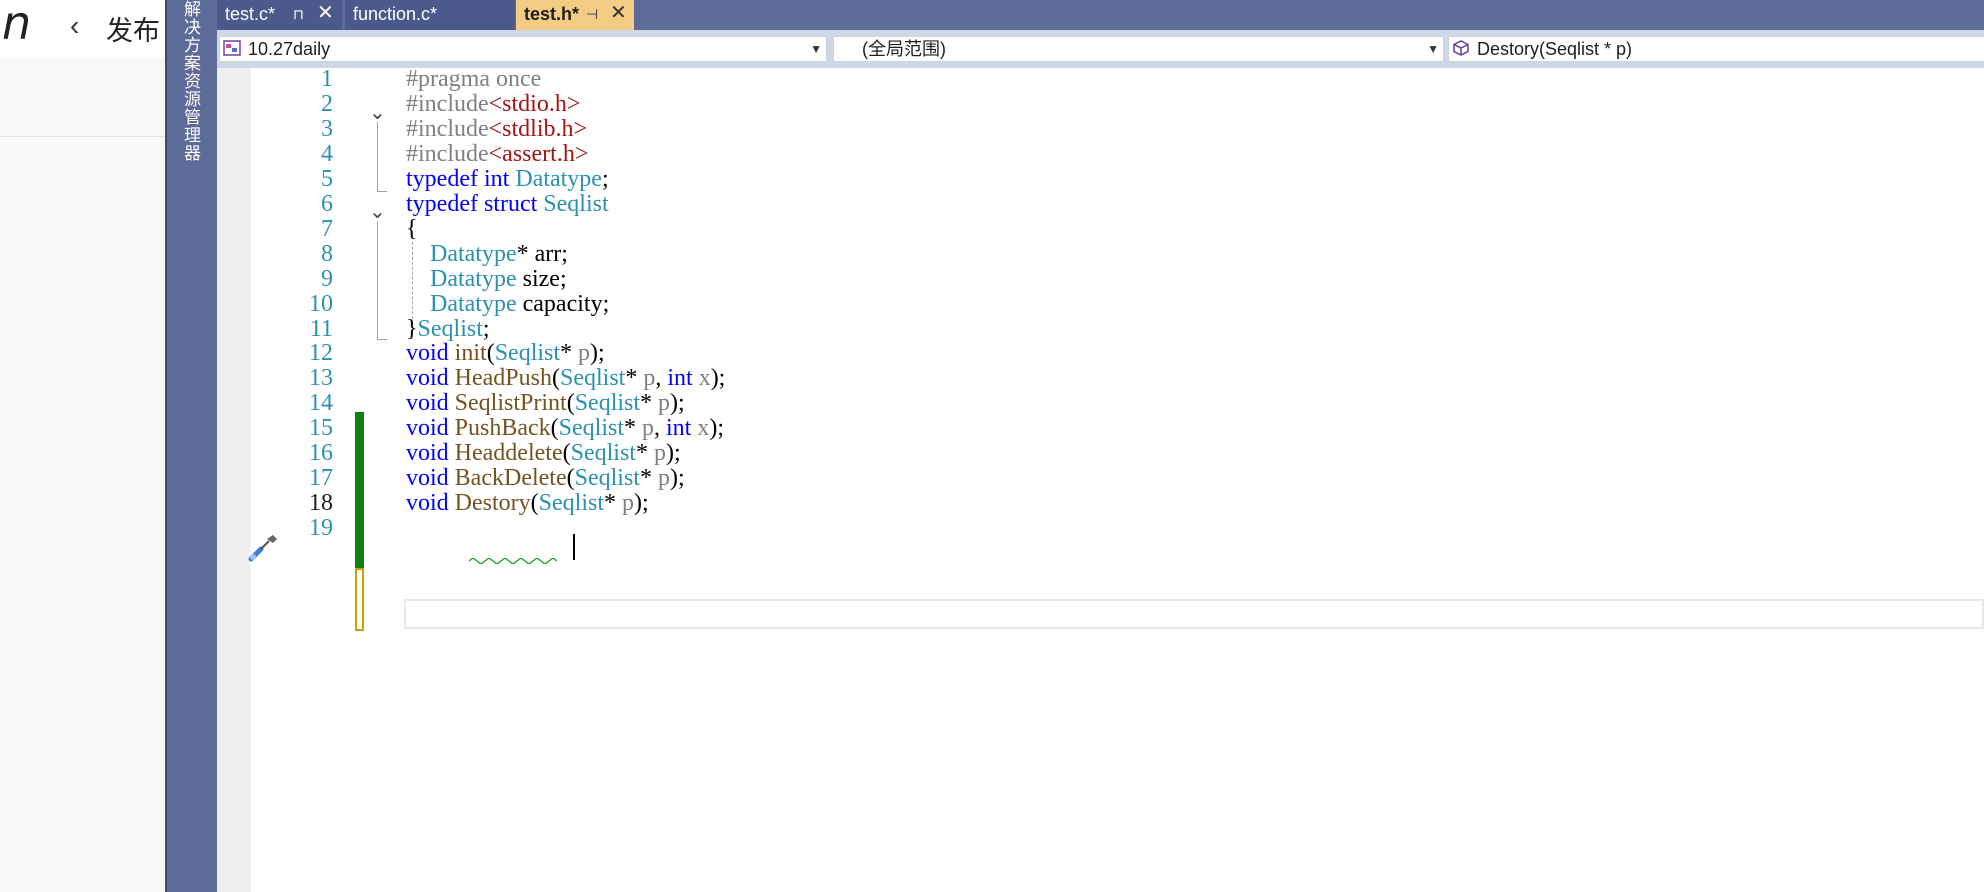 The width and height of the screenshot is (1984, 892). I want to click on line-number: 17, so click(321, 478).